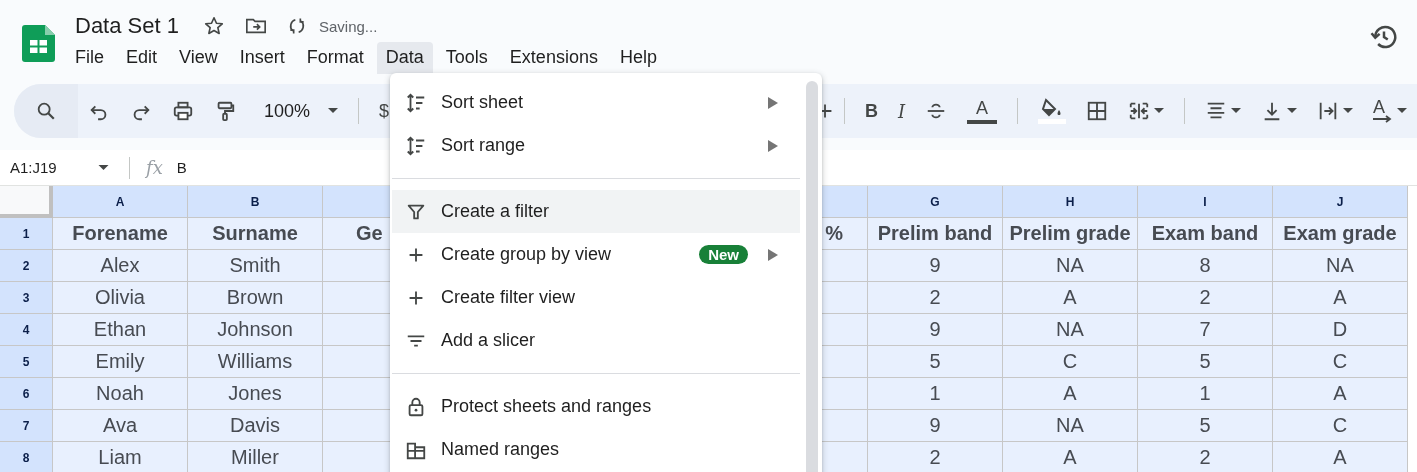 The width and height of the screenshot is (1417, 472). What do you see at coordinates (1383, 111) in the screenshot?
I see `text-rotation-button: A` at bounding box center [1383, 111].